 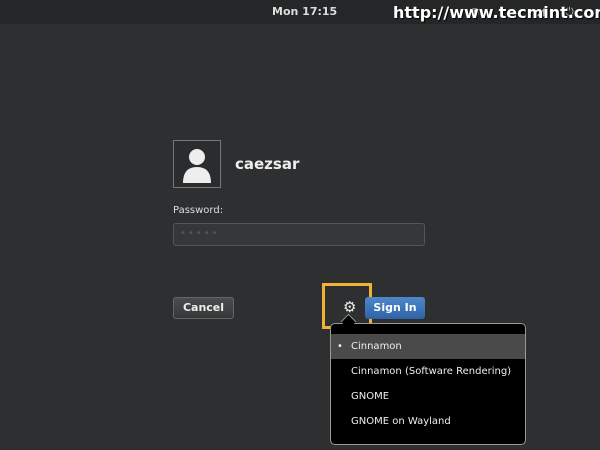 I want to click on cancel-button: Cancel, so click(x=203, y=308).